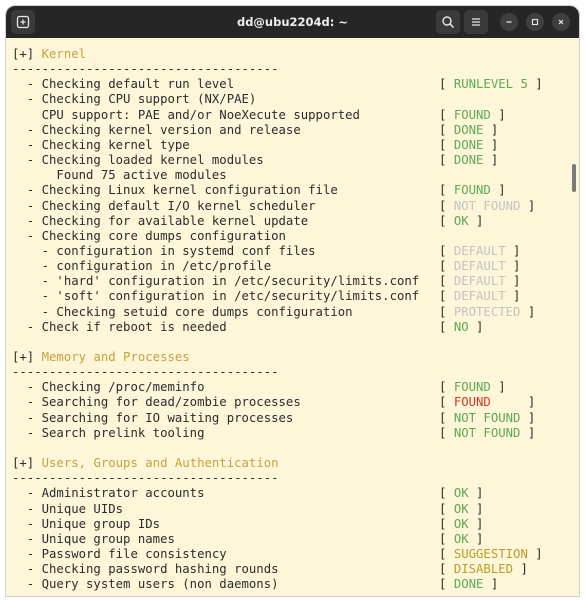  What do you see at coordinates (509, 22) in the screenshot?
I see `minimize-button` at bounding box center [509, 22].